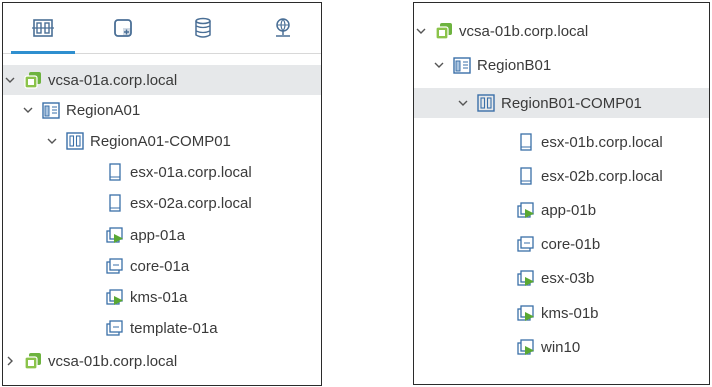 This screenshot has height=387, width=712. Describe the element at coordinates (571, 103) in the screenshot. I see `tree-node-label: RegionB01-COMP01` at that location.